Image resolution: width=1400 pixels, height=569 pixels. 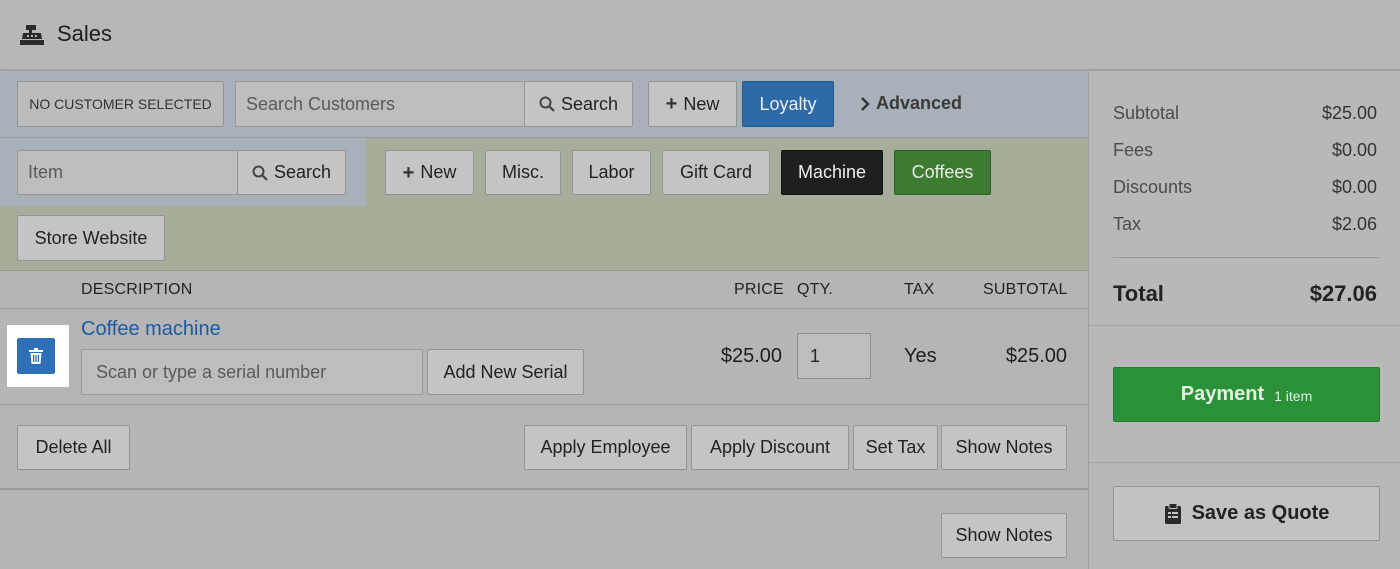 I want to click on advanced-toggle: Advanced, so click(x=911, y=103).